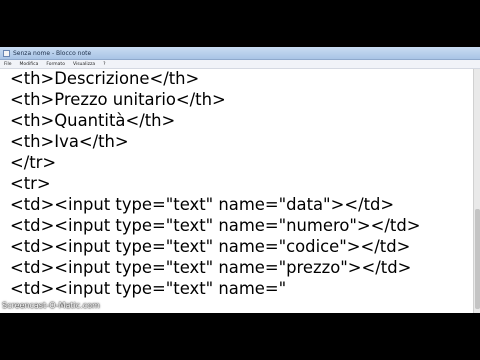 This screenshot has height=360, width=480. What do you see at coordinates (33, 162) in the screenshot?
I see `code-line: </tr>` at bounding box center [33, 162].